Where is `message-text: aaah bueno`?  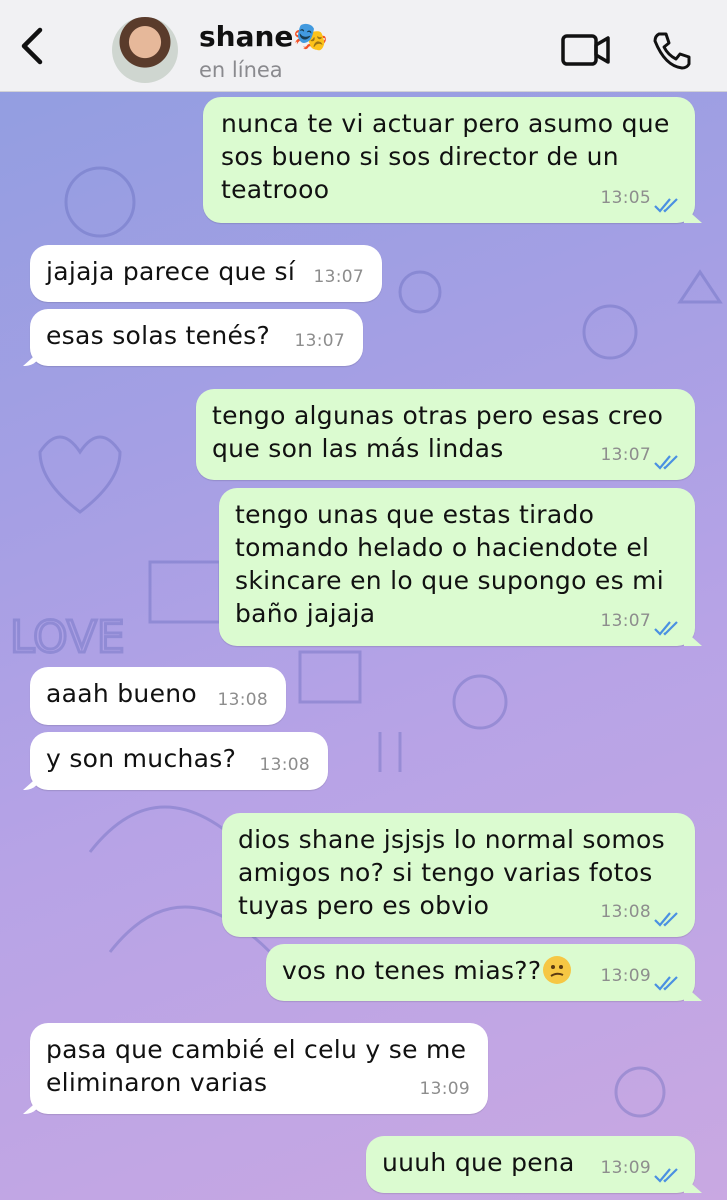
message-text: aaah bueno is located at coordinates (121, 693).